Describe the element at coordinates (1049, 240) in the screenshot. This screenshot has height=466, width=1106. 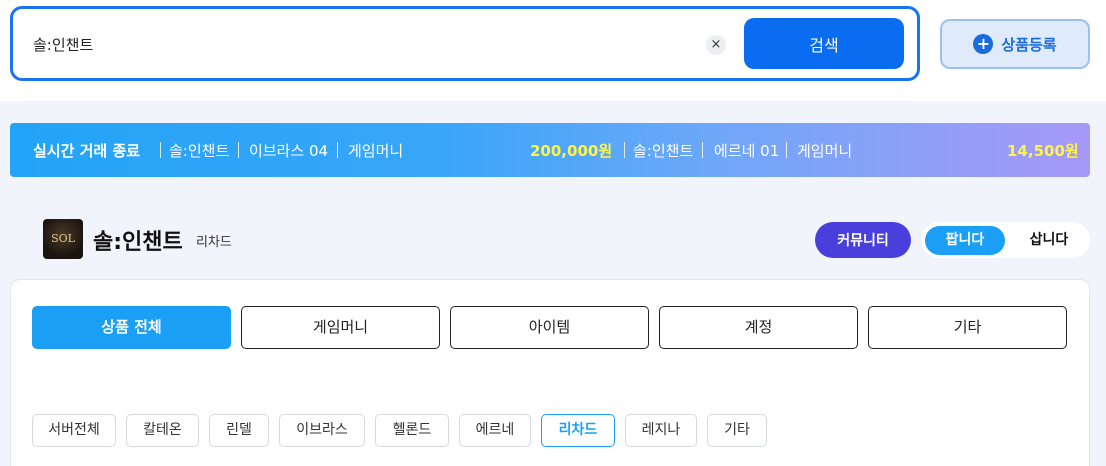
I see `buy-tab: 삽니다` at that location.